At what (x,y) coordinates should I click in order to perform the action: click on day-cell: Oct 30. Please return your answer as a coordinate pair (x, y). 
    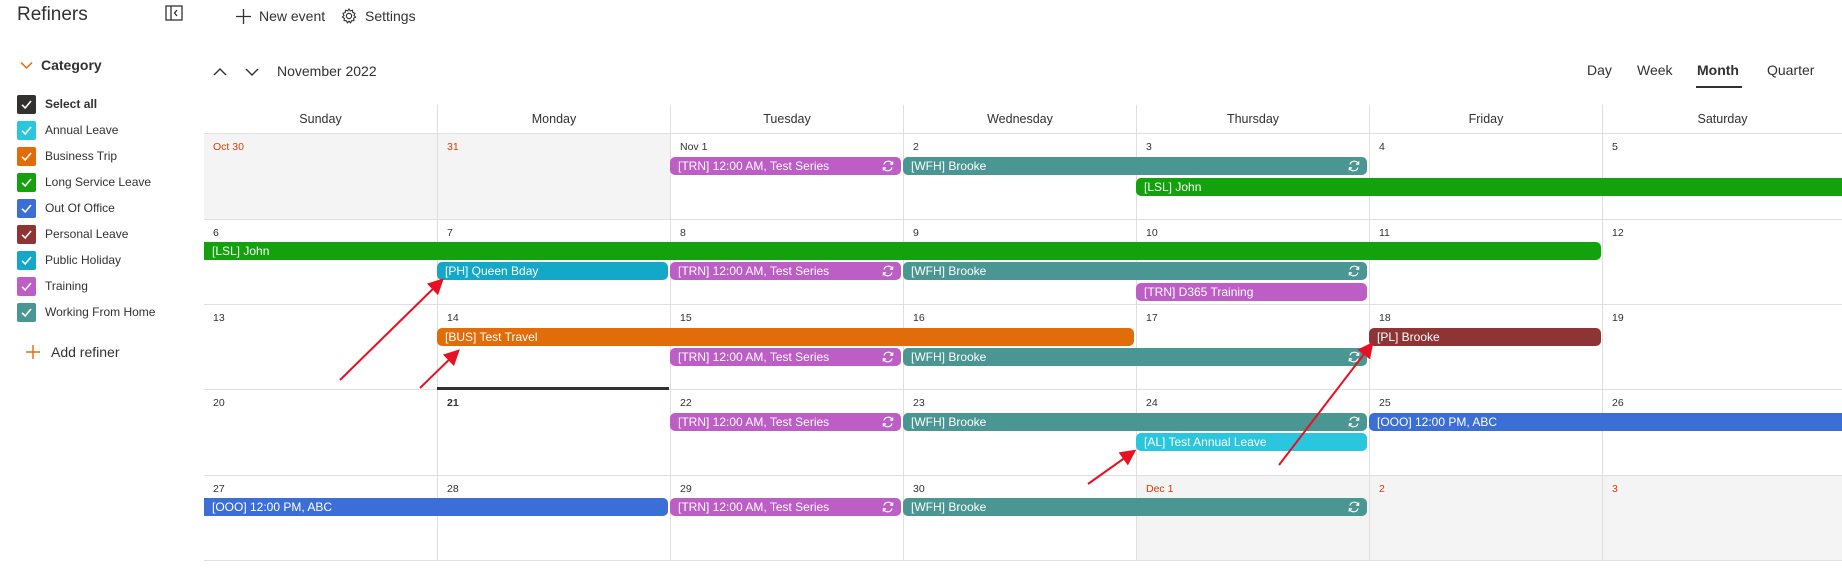
    Looking at the image, I should click on (320, 176).